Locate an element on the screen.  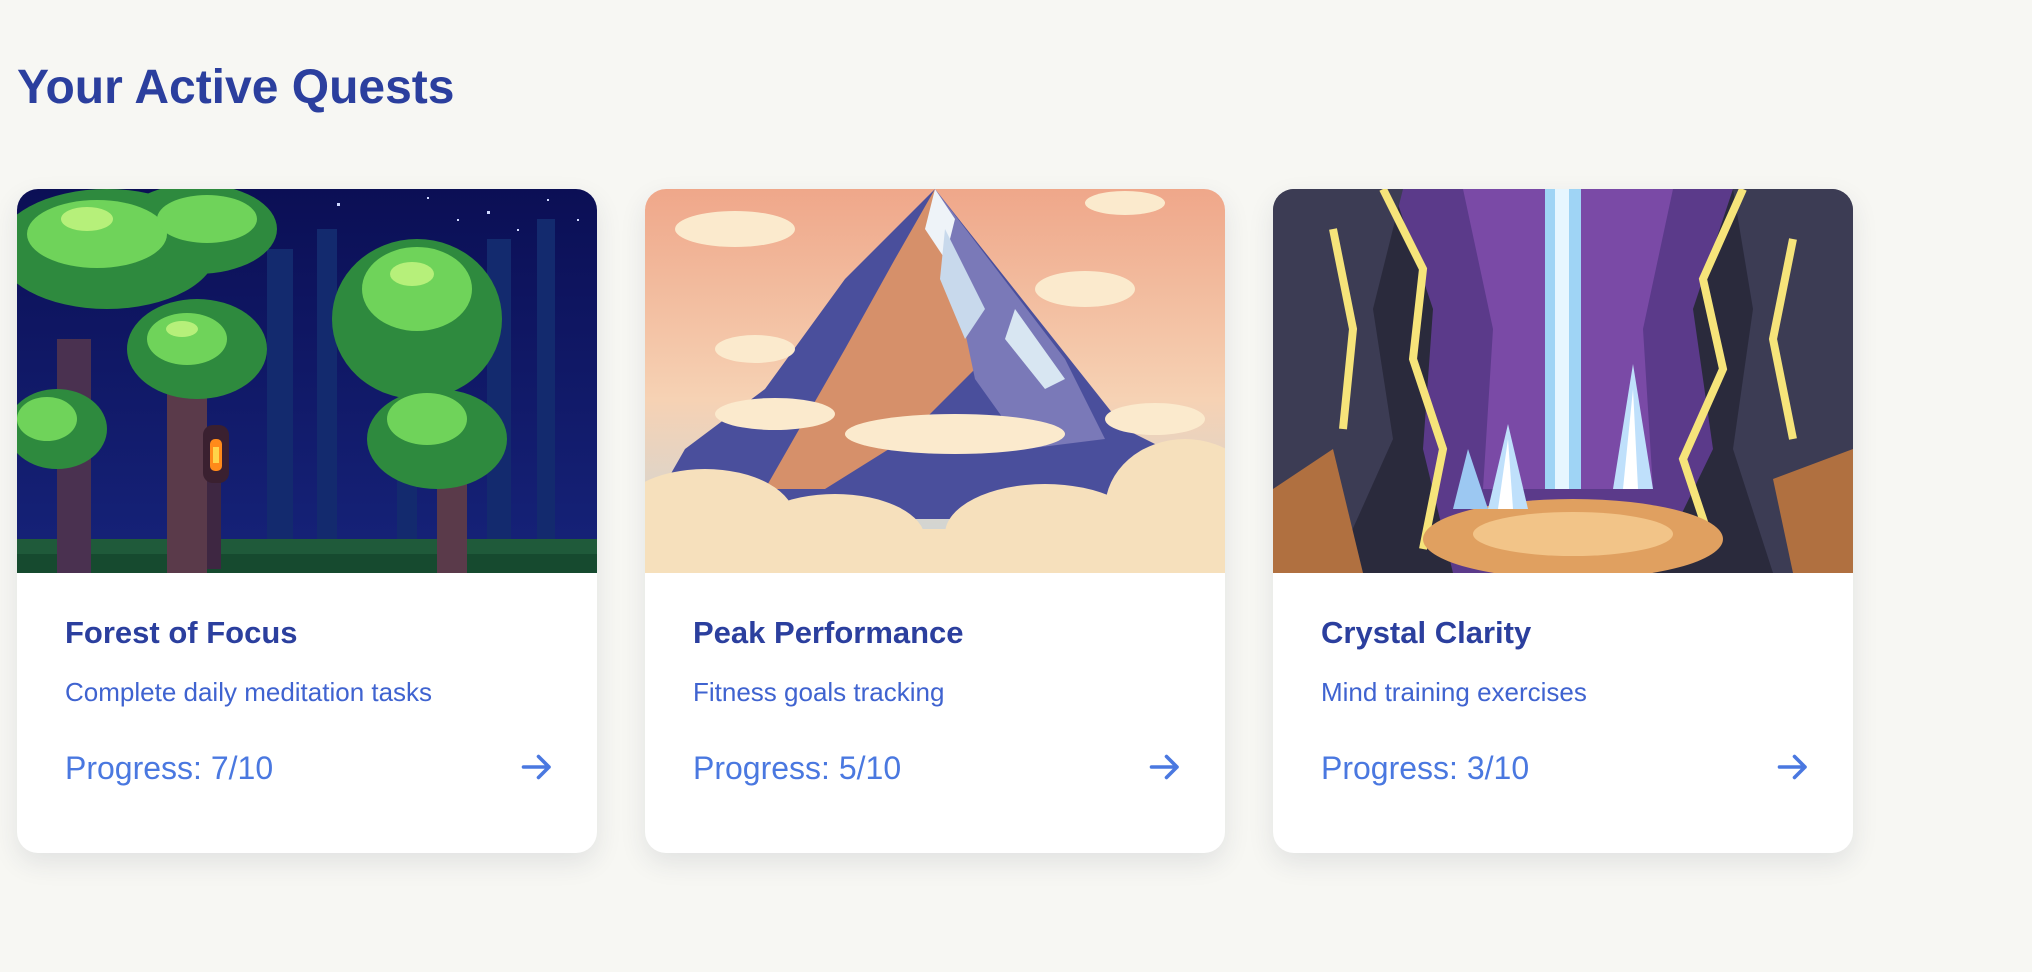
quest-progress: Progress: 5/10 is located at coordinates (797, 768).